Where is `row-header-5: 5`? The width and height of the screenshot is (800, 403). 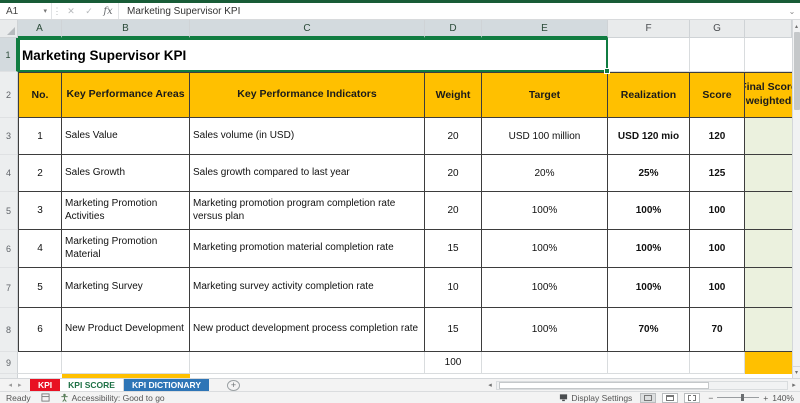 row-header-5: 5 is located at coordinates (9, 211).